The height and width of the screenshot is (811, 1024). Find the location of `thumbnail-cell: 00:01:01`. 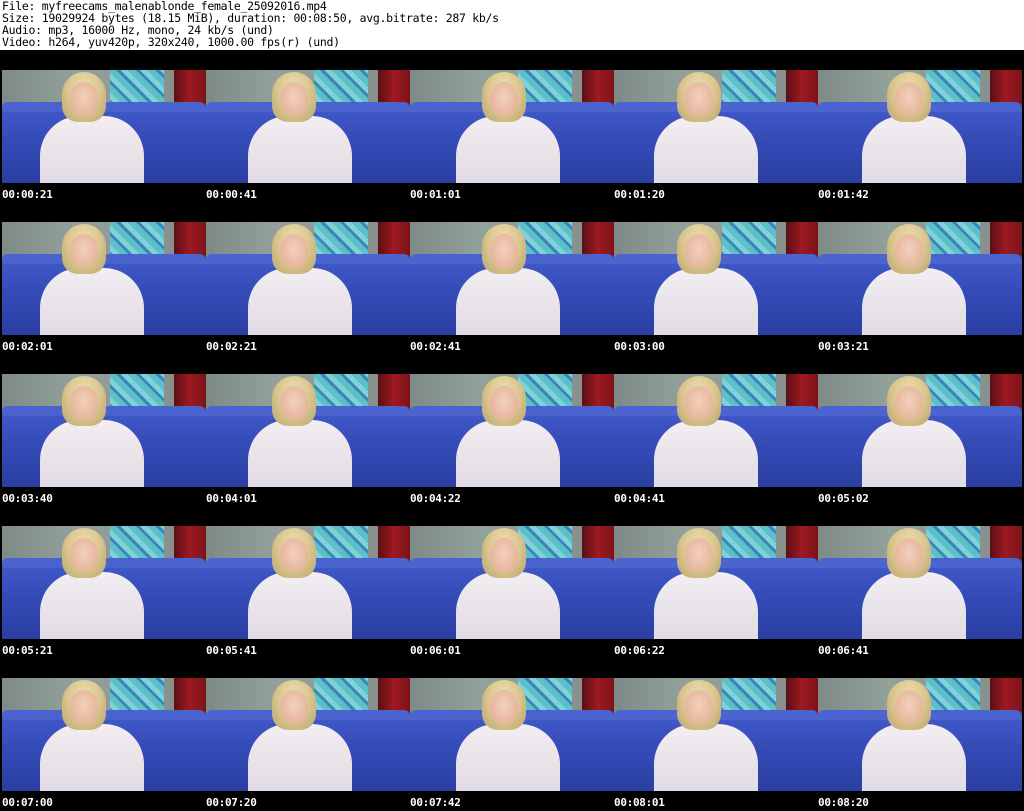

thumbnail-cell: 00:01:01 is located at coordinates (511, 126).